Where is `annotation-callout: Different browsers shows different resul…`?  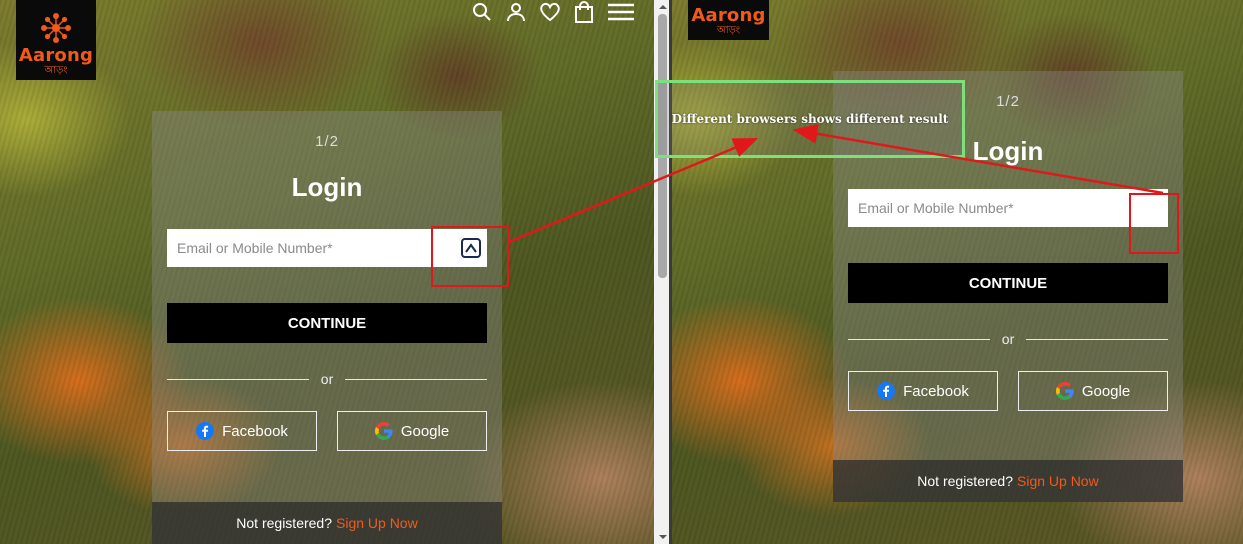
annotation-callout: Different browsers shows different resul… is located at coordinates (810, 119).